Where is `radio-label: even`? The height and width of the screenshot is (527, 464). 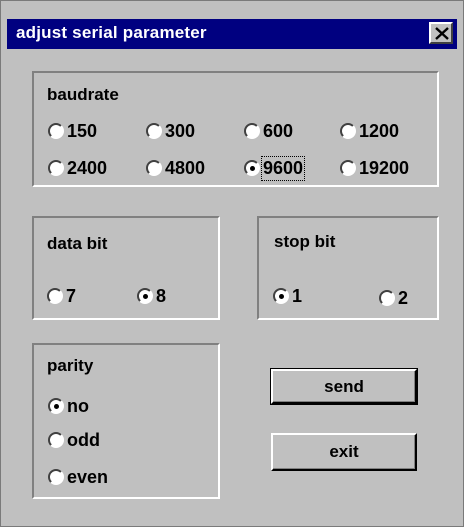
radio-label: even is located at coordinates (88, 477).